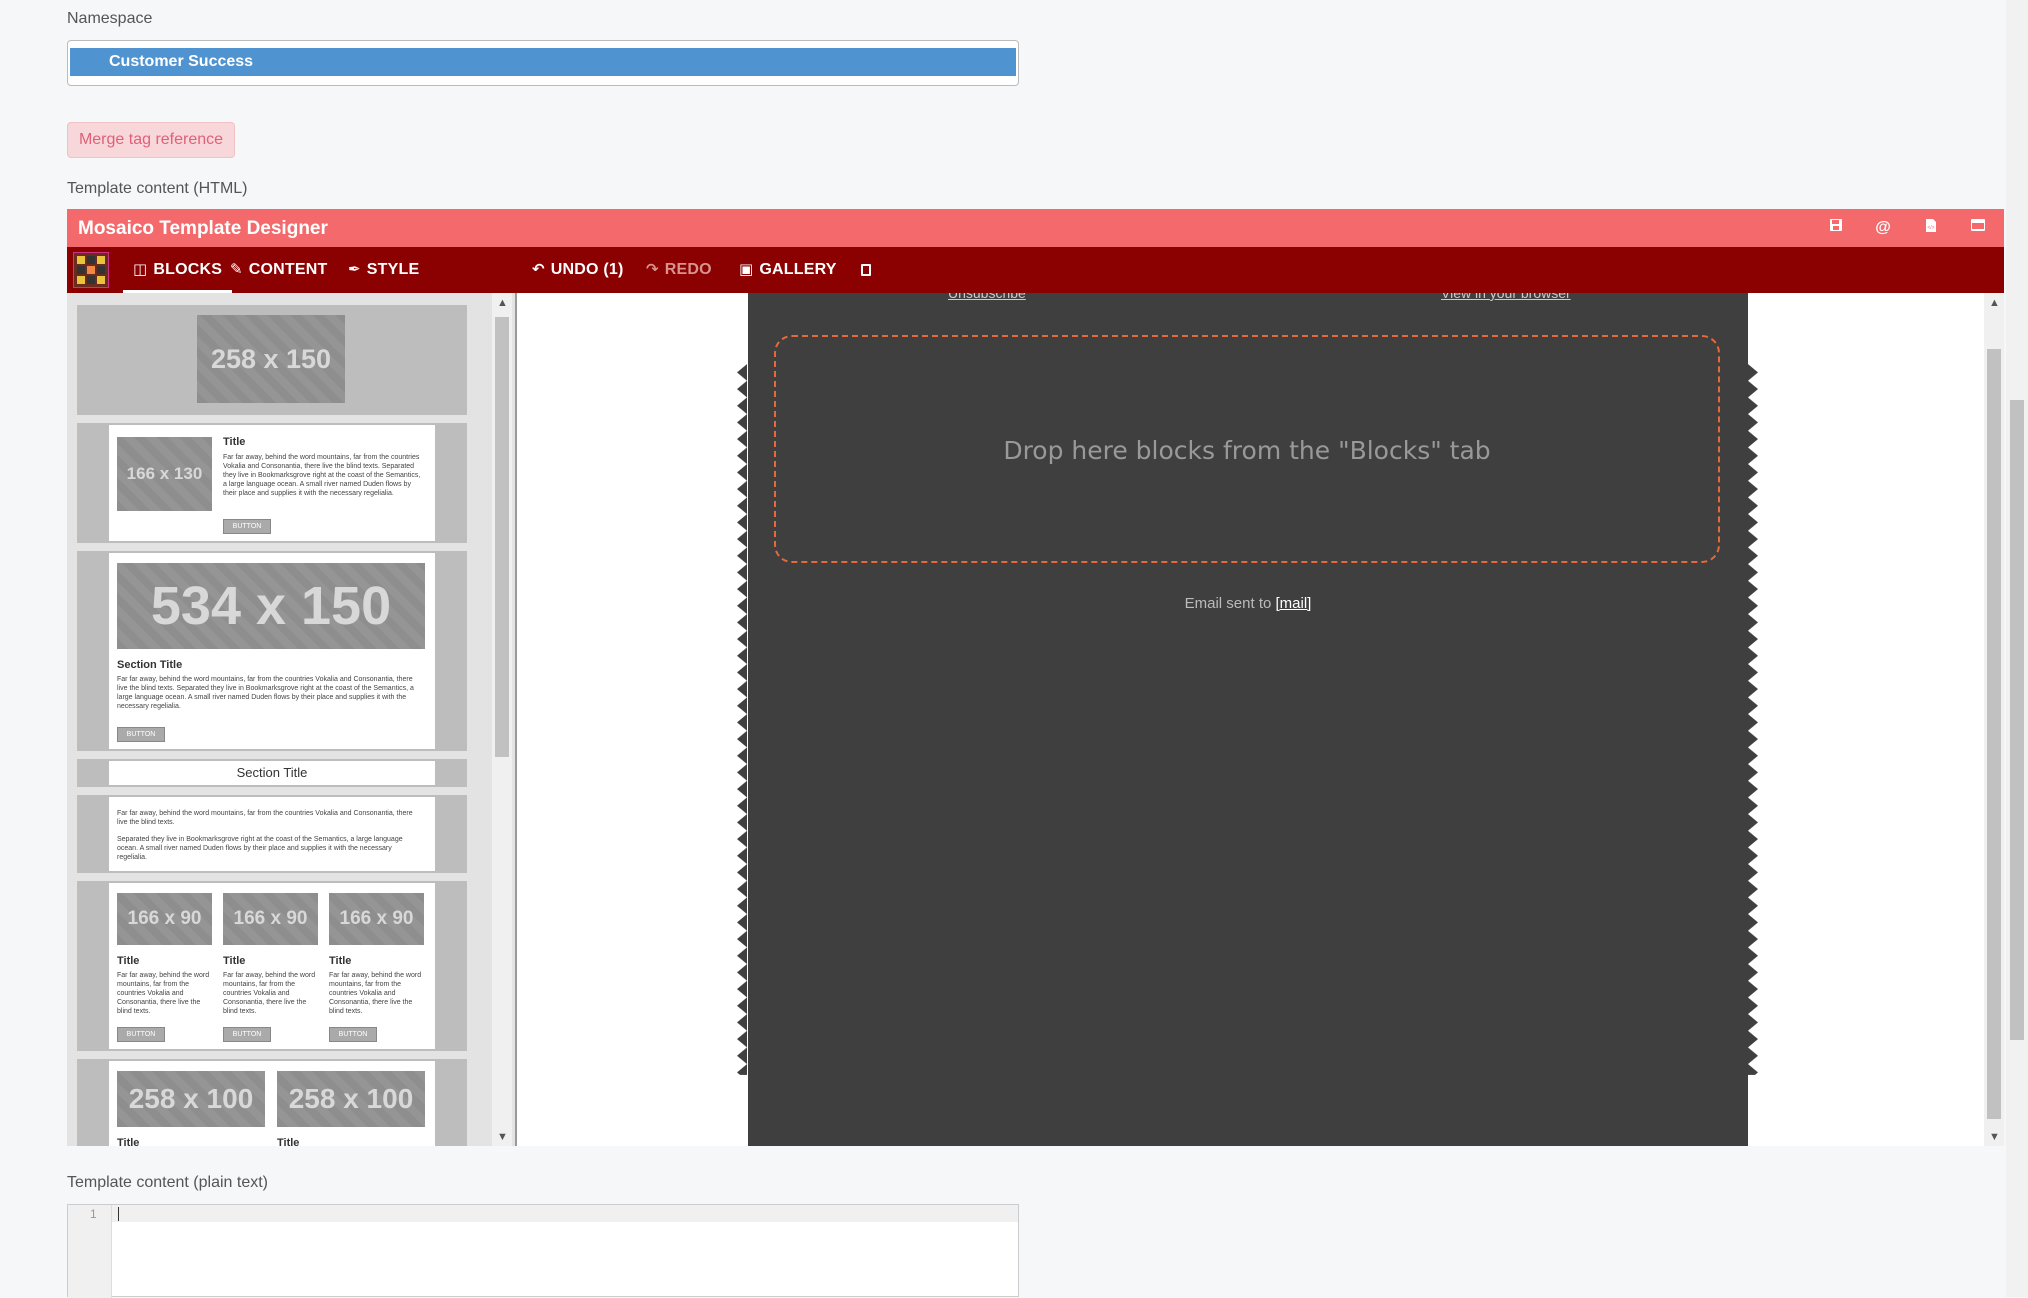 The width and height of the screenshot is (2028, 1298). Describe the element at coordinates (188, 269) in the screenshot. I see `tab-blocks-label: BLOCKS` at that location.